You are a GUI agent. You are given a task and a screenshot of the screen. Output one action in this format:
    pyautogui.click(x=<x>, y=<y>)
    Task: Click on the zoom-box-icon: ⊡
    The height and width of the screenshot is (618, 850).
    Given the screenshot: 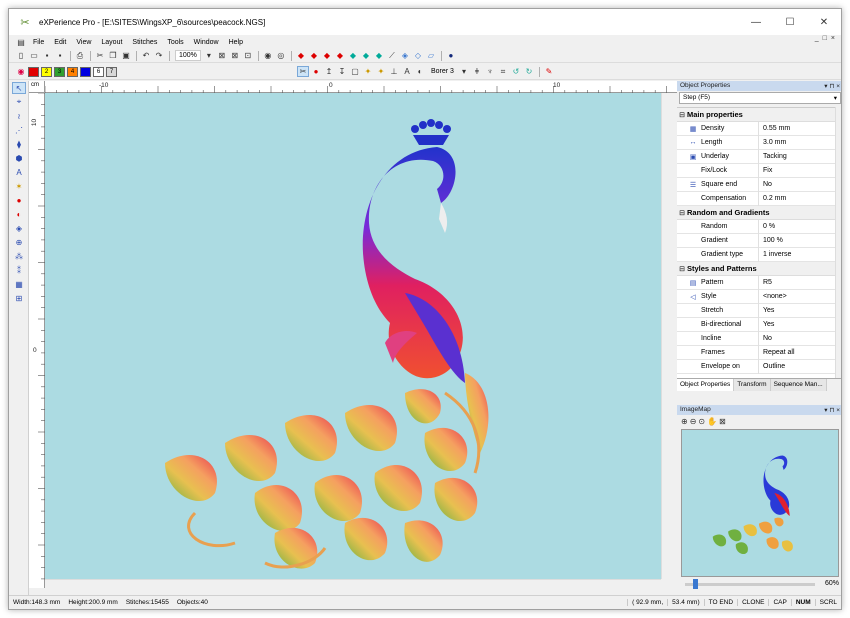 What is the action you would take?
    pyautogui.click(x=248, y=55)
    